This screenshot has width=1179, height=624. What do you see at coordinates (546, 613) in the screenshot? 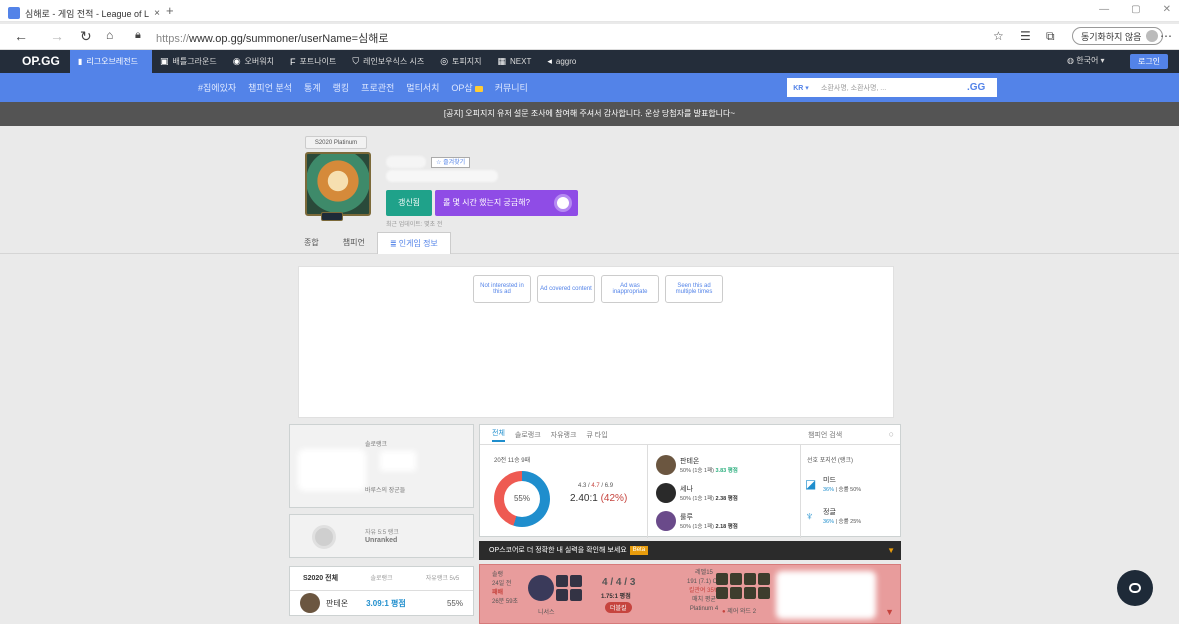
I see `champion-name: 니서스` at bounding box center [546, 613].